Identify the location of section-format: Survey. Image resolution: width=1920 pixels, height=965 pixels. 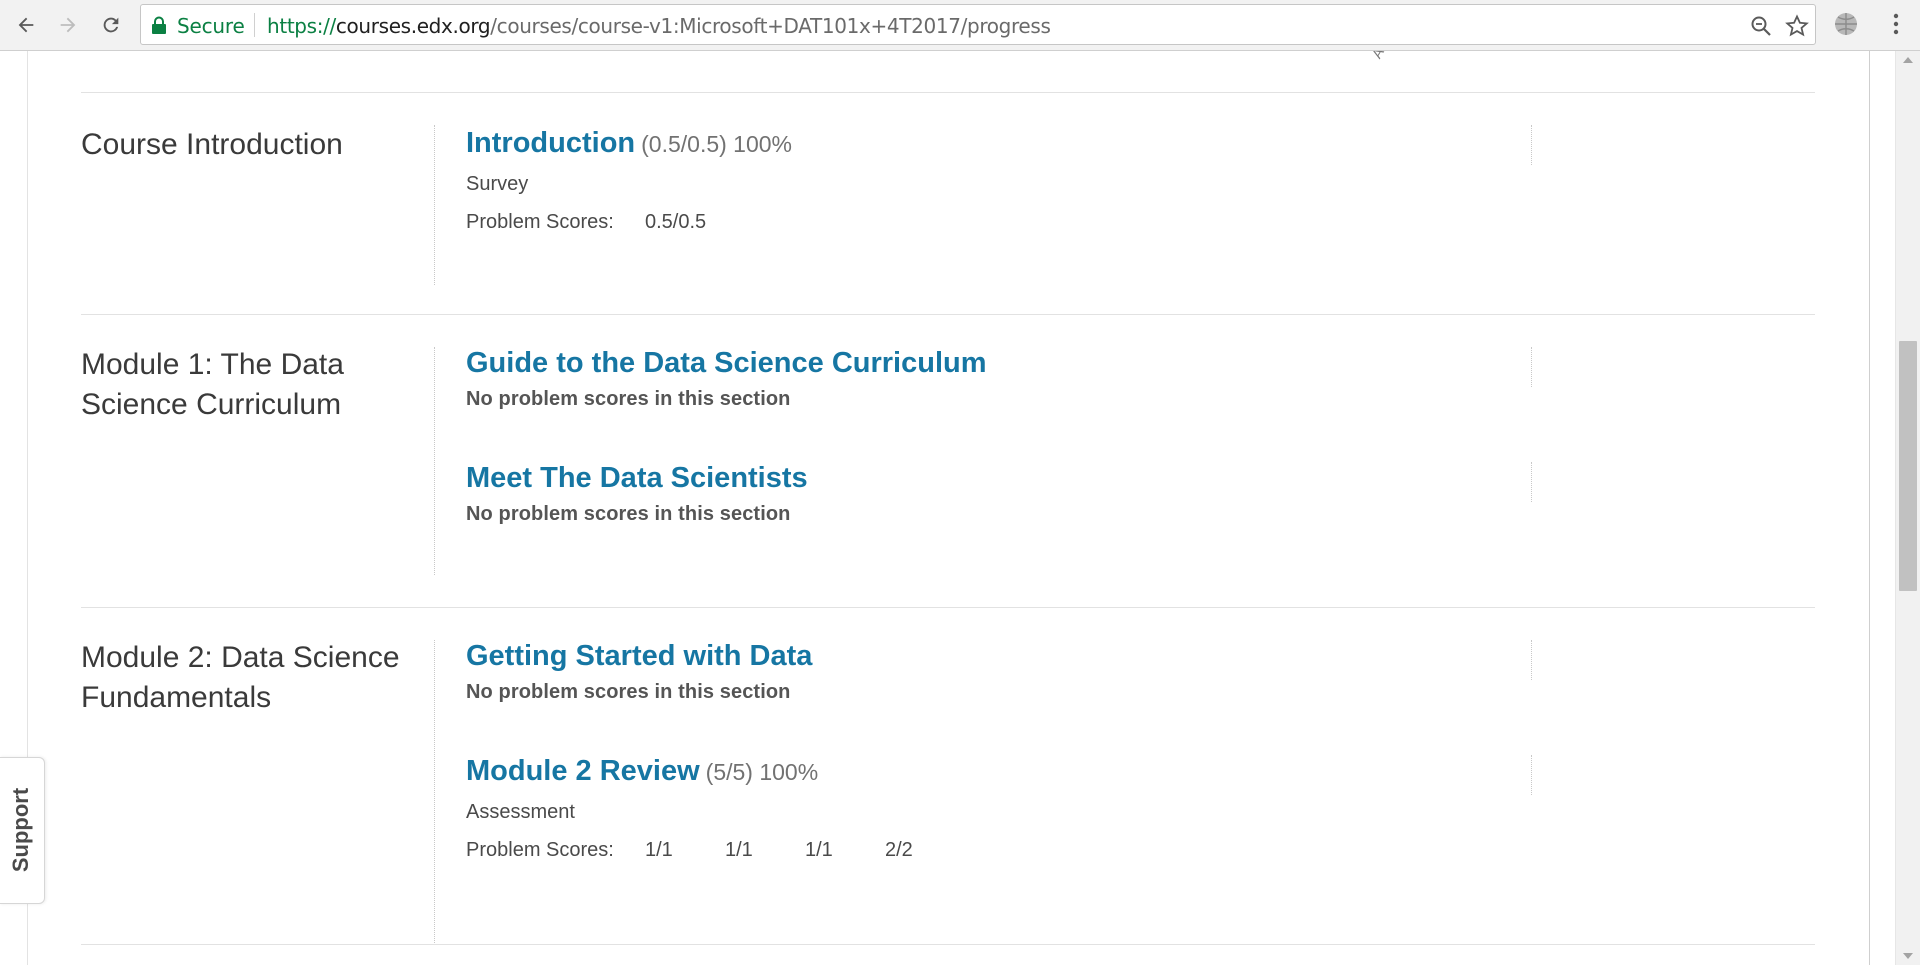
(497, 184).